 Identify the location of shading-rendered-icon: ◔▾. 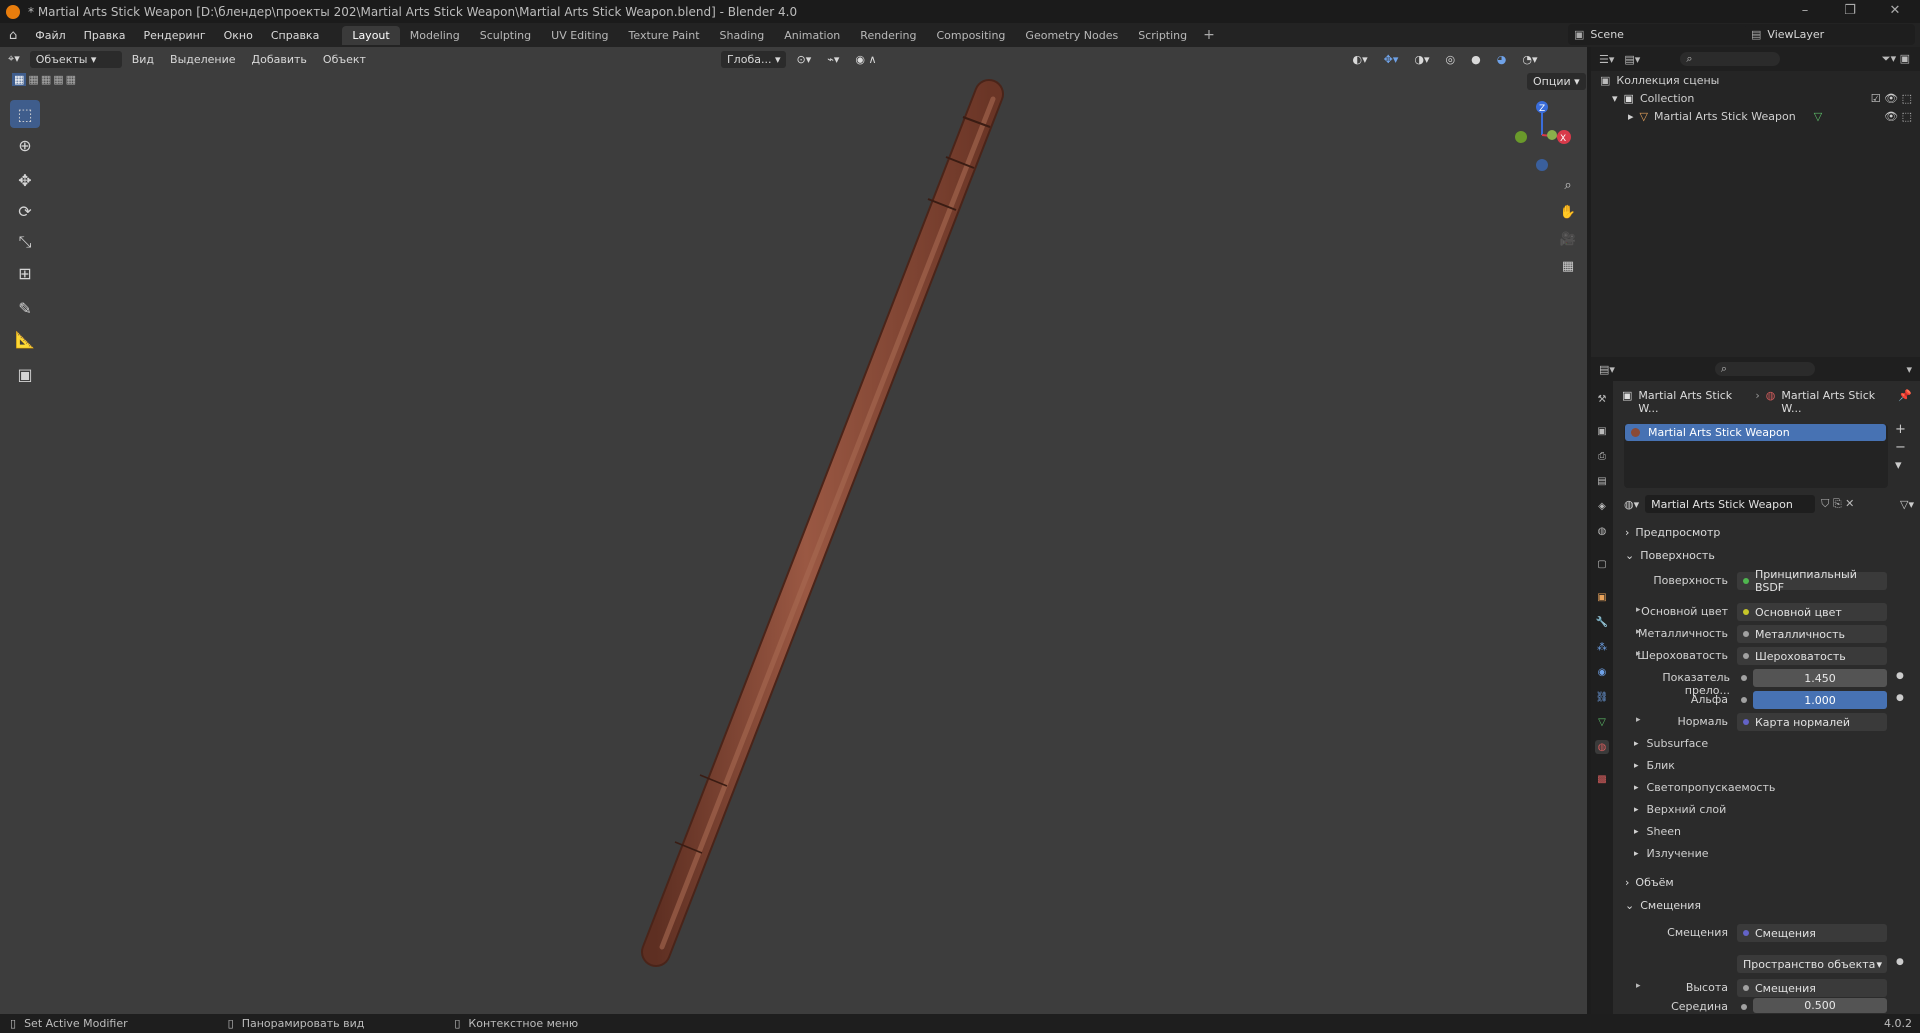
(1529, 59).